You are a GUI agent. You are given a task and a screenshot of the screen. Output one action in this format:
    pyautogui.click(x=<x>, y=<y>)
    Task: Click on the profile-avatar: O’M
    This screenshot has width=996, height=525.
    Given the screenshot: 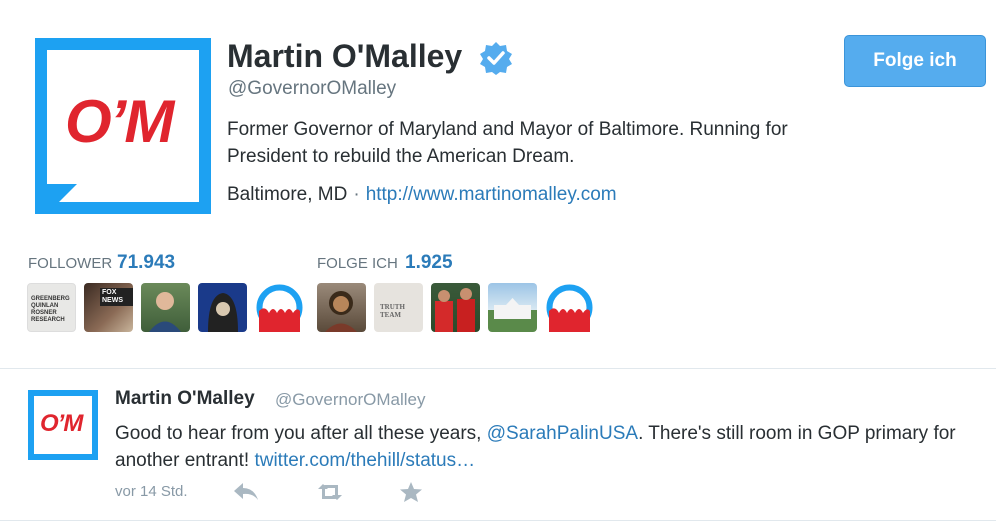 What is the action you would take?
    pyautogui.click(x=123, y=126)
    